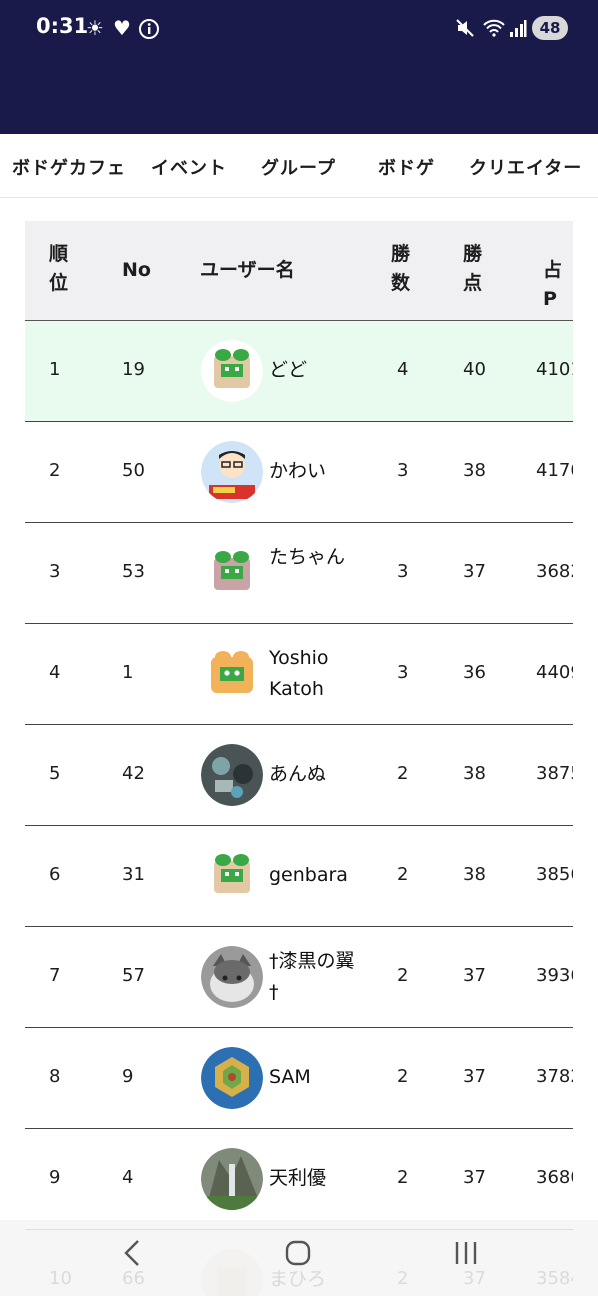 The image size is (598, 1296). I want to click on points-cell: 40, so click(474, 369).